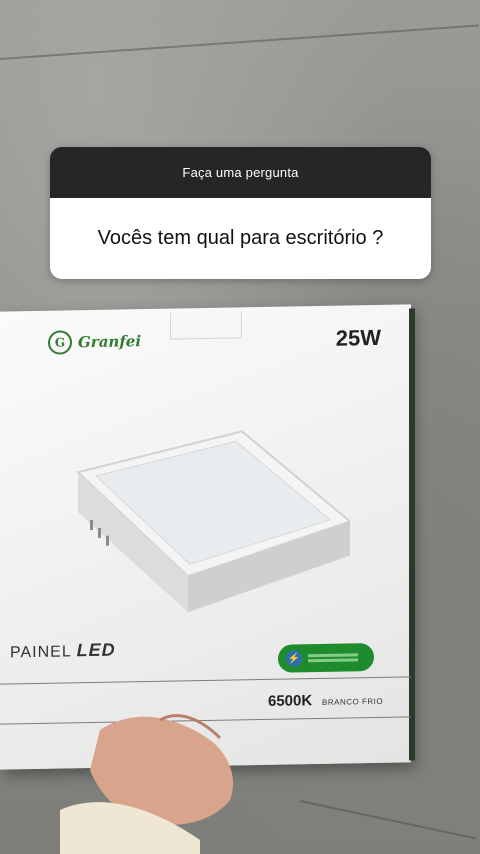 The image size is (480, 854). I want to click on box-side-edge, so click(412, 534).